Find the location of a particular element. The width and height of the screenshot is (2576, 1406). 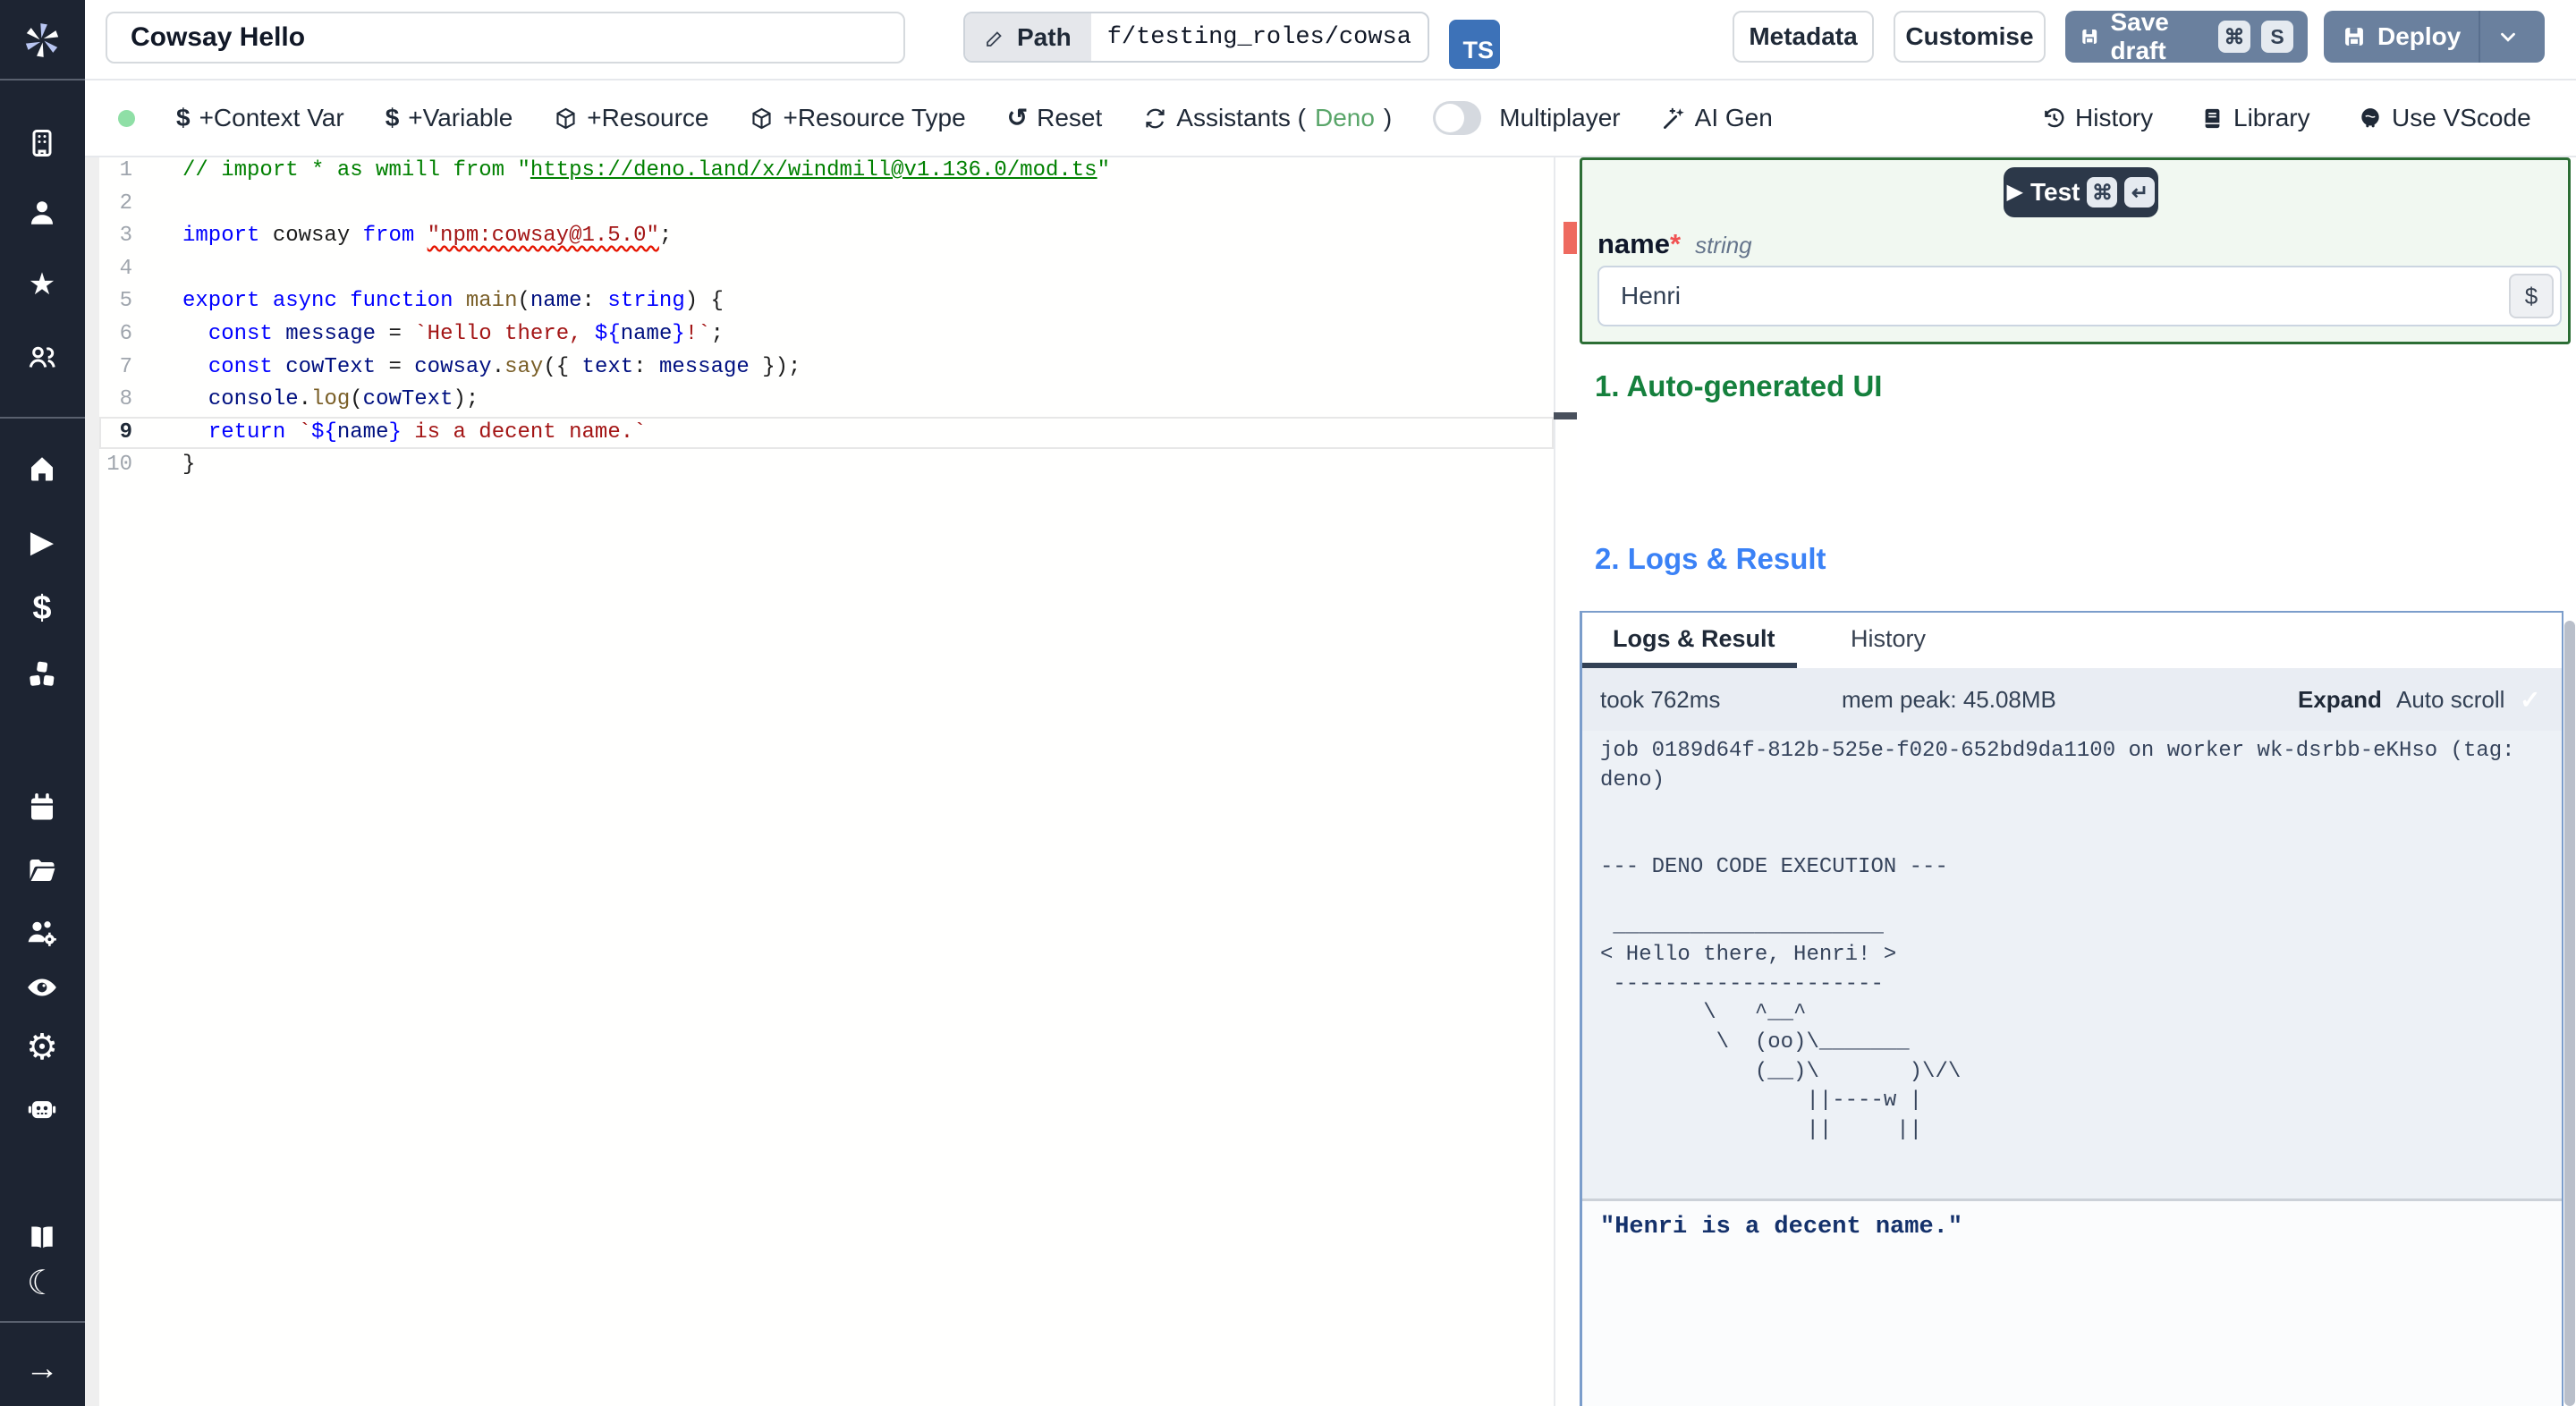

chevron-down-icon is located at coordinates (2508, 37).